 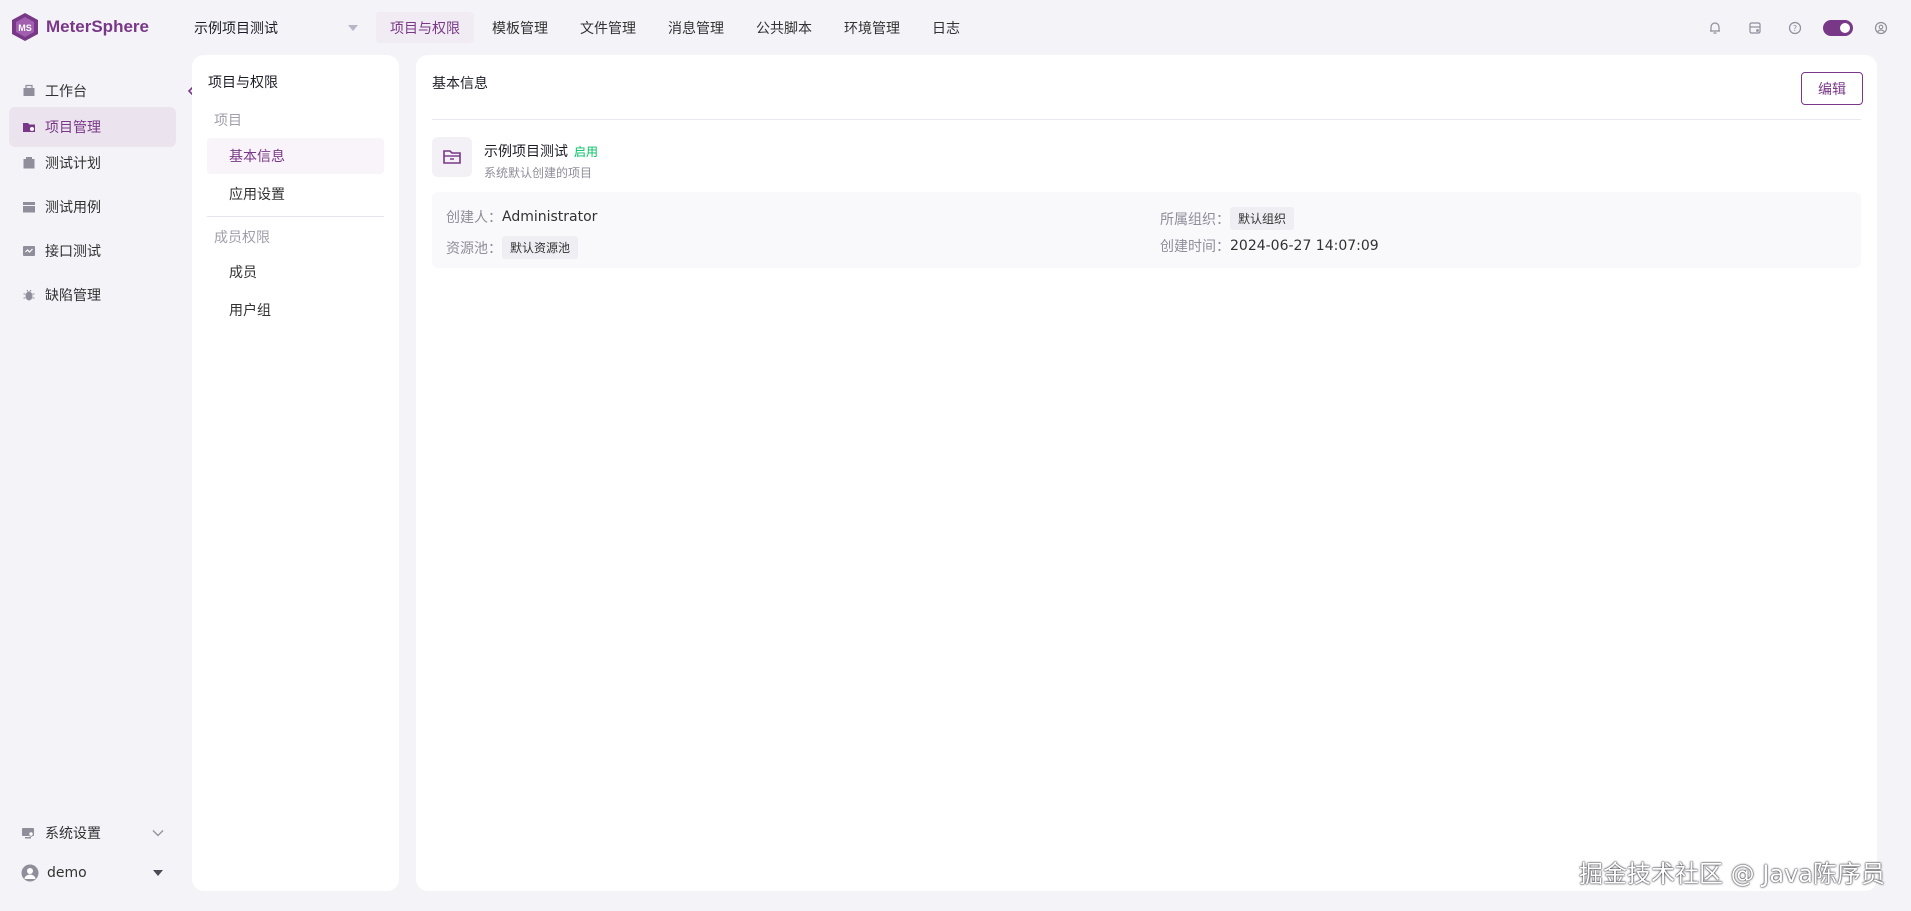 What do you see at coordinates (73, 296) in the screenshot?
I see `sidebar-item-label: 缺陷管理` at bounding box center [73, 296].